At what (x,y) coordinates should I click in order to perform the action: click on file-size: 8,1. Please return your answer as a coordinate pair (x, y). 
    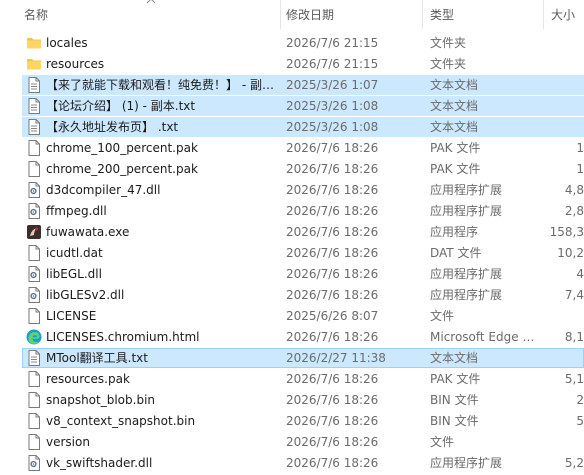
    Looking at the image, I should click on (574, 337).